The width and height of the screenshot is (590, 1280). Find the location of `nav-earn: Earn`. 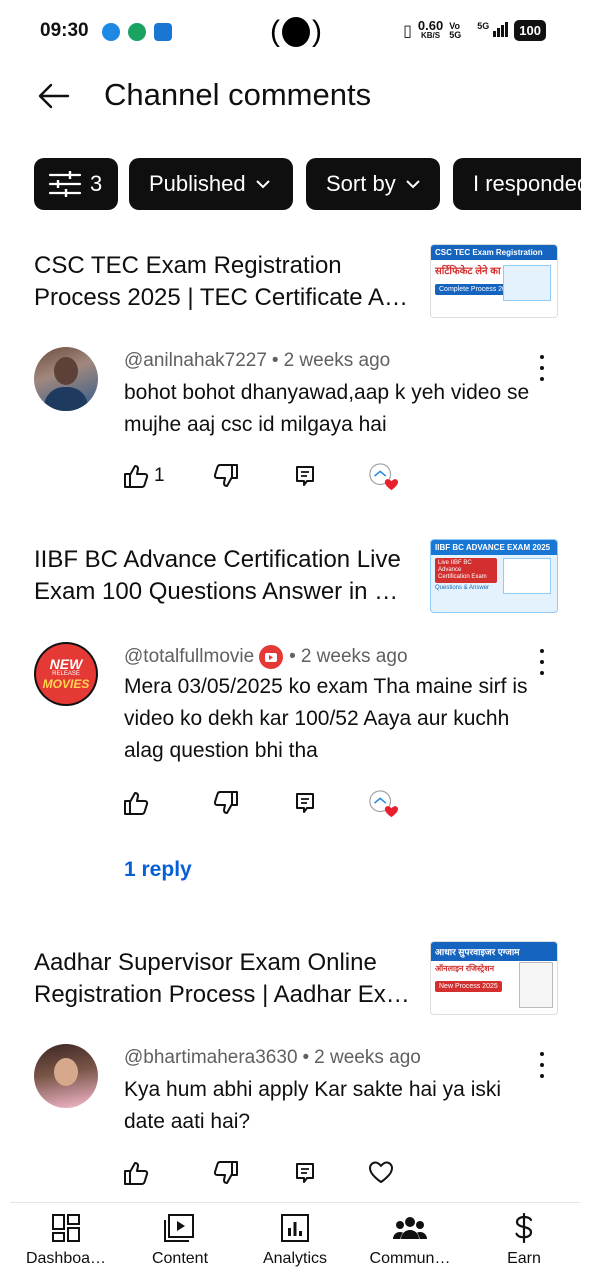

nav-earn: Earn is located at coordinates (524, 1240).